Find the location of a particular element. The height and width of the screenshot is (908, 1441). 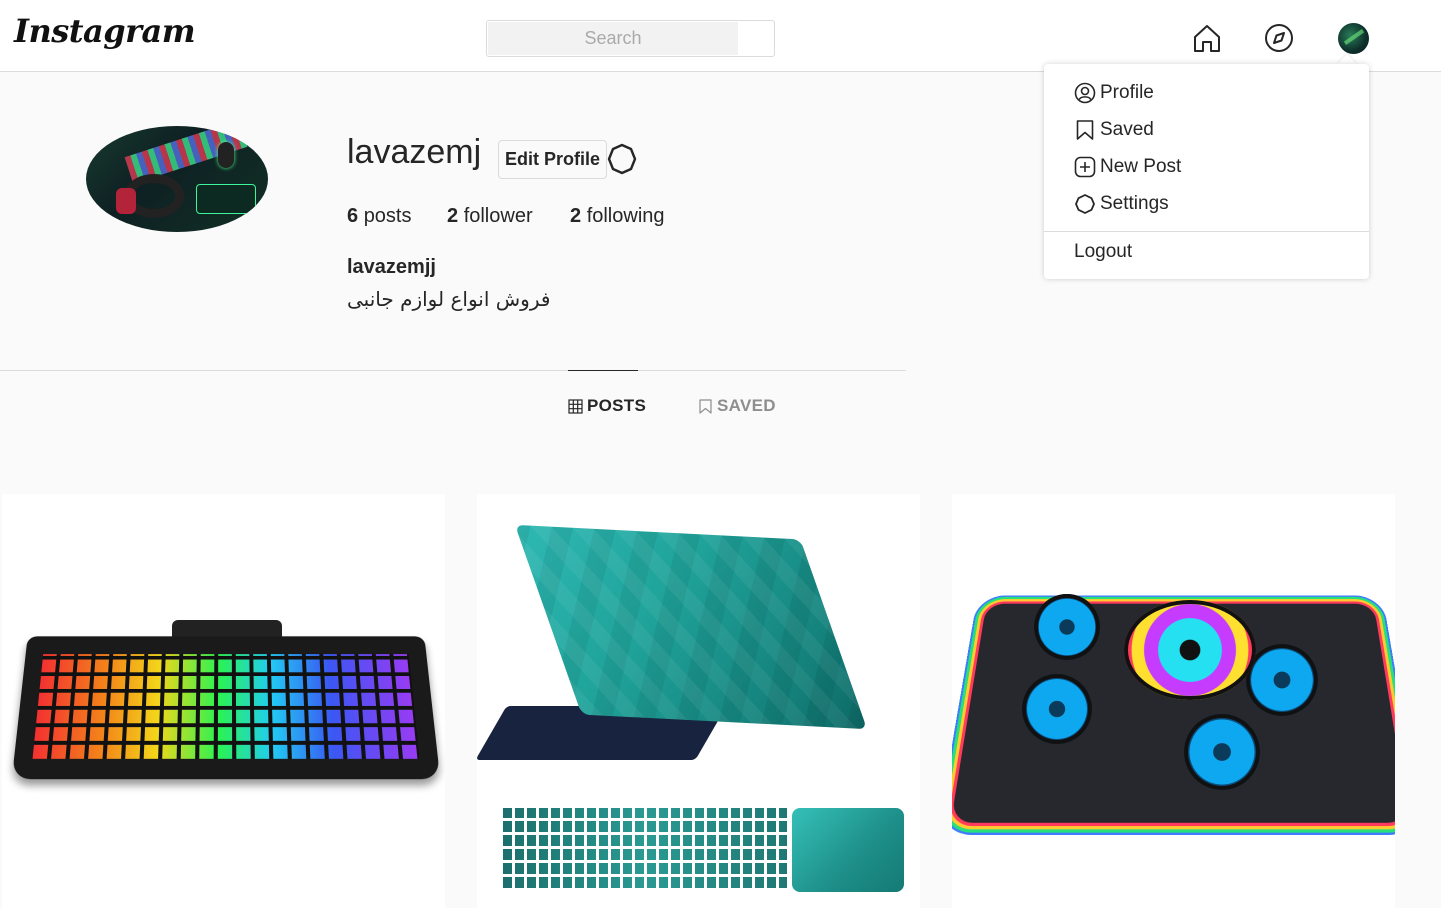

tab-saved-label: SAVED is located at coordinates (746, 405).